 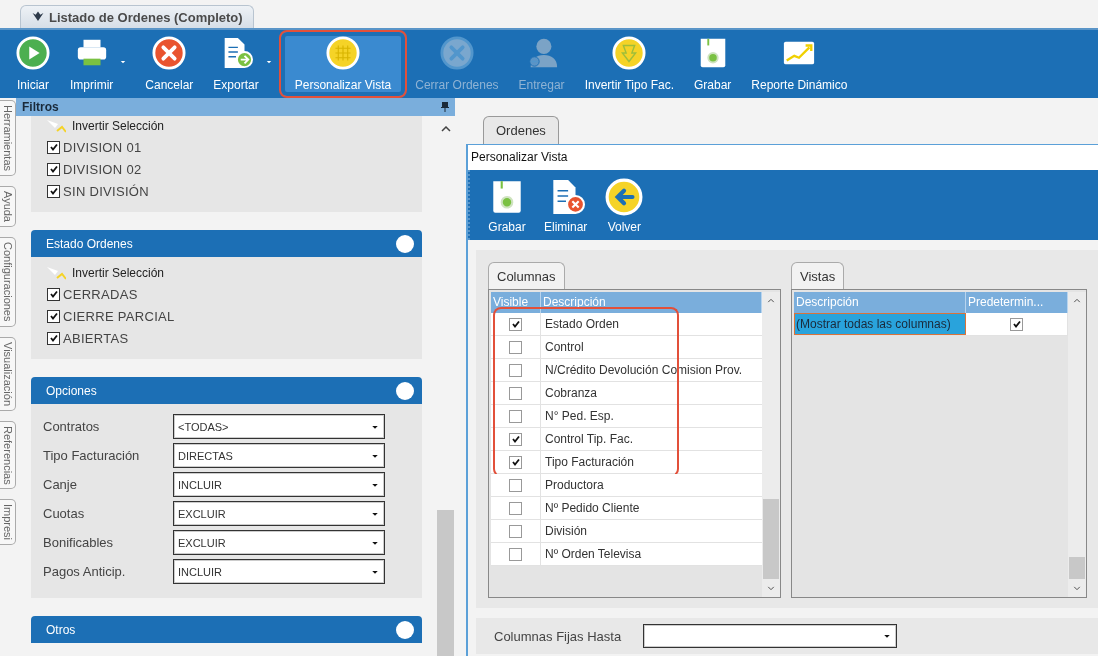 I want to click on toolbar-button: Imprimir, so click(x=98, y=64).